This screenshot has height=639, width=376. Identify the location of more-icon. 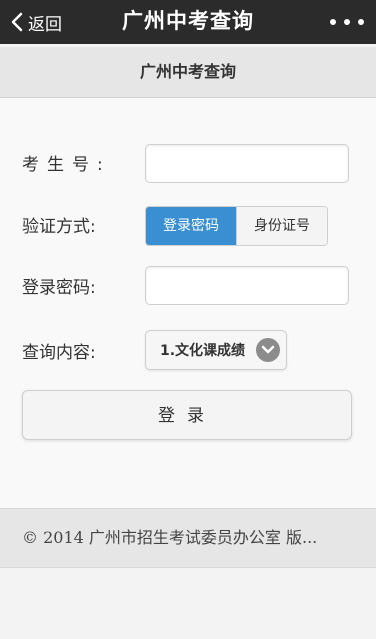
(347, 22).